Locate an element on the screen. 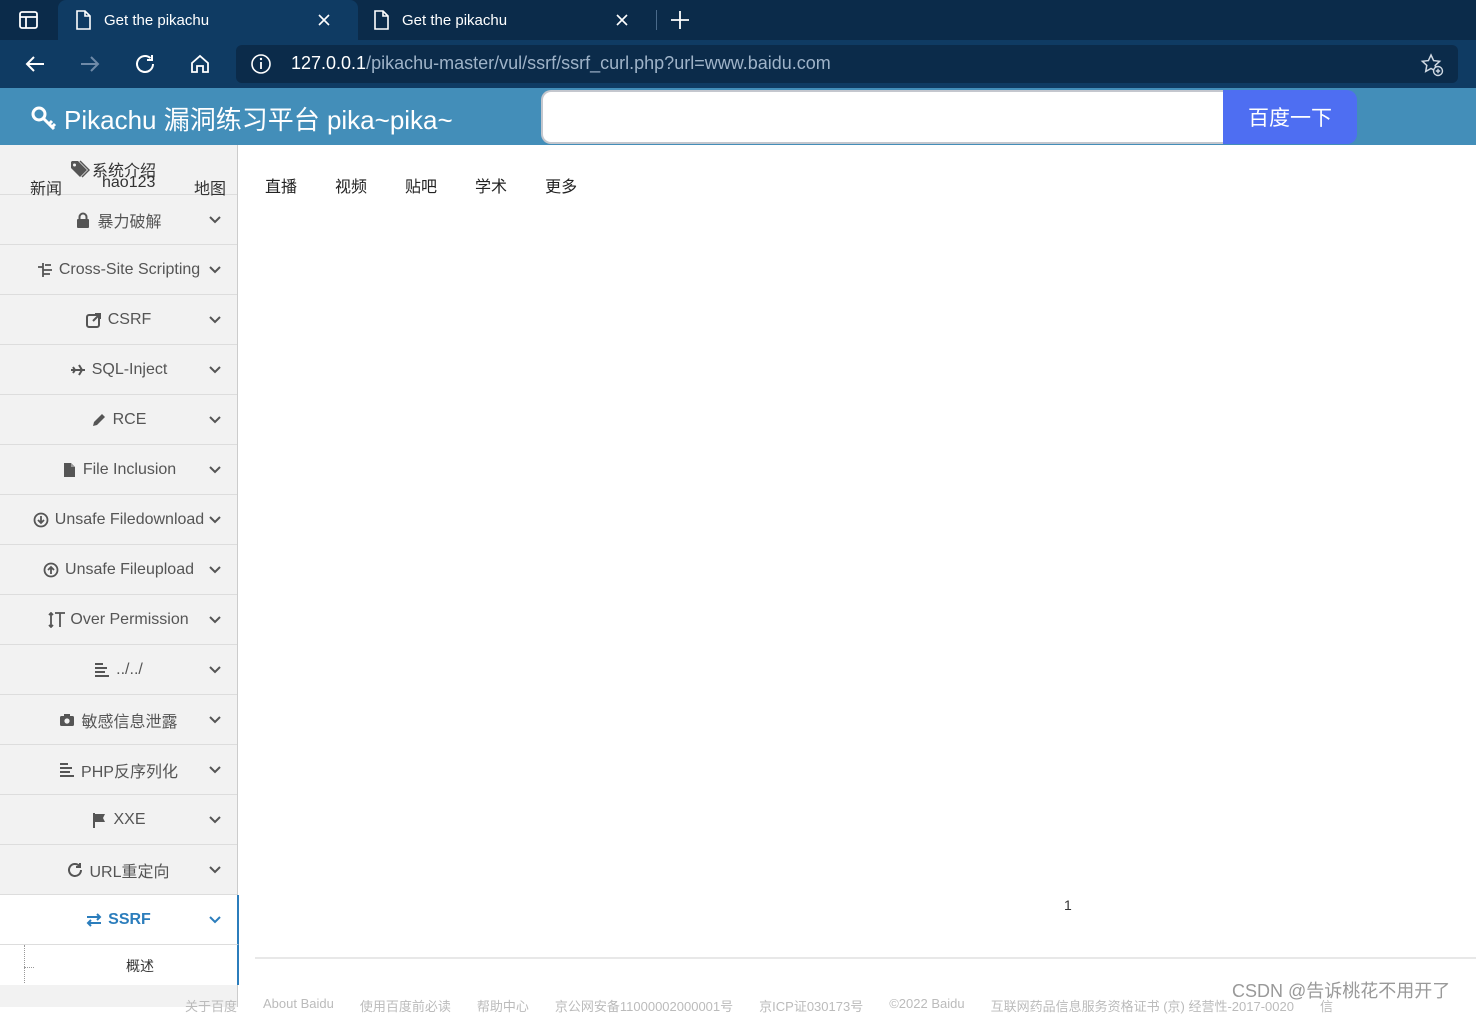  sidebar-item-rce: RCE is located at coordinates (118, 420).